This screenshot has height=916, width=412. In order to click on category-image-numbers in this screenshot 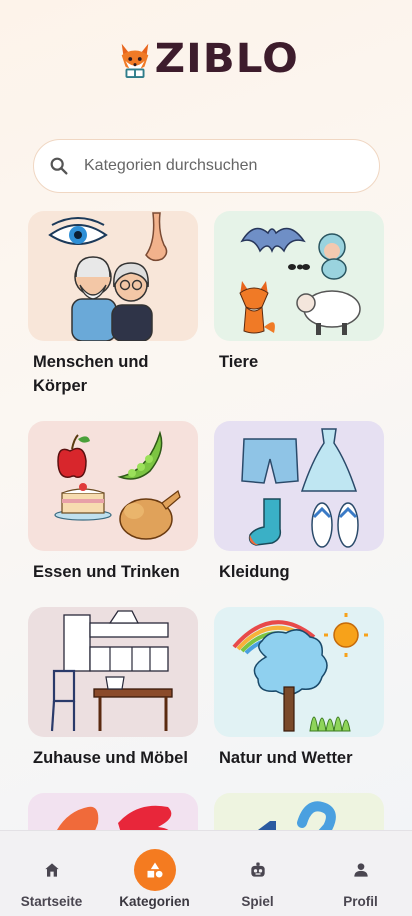, I will do `click(299, 811)`.